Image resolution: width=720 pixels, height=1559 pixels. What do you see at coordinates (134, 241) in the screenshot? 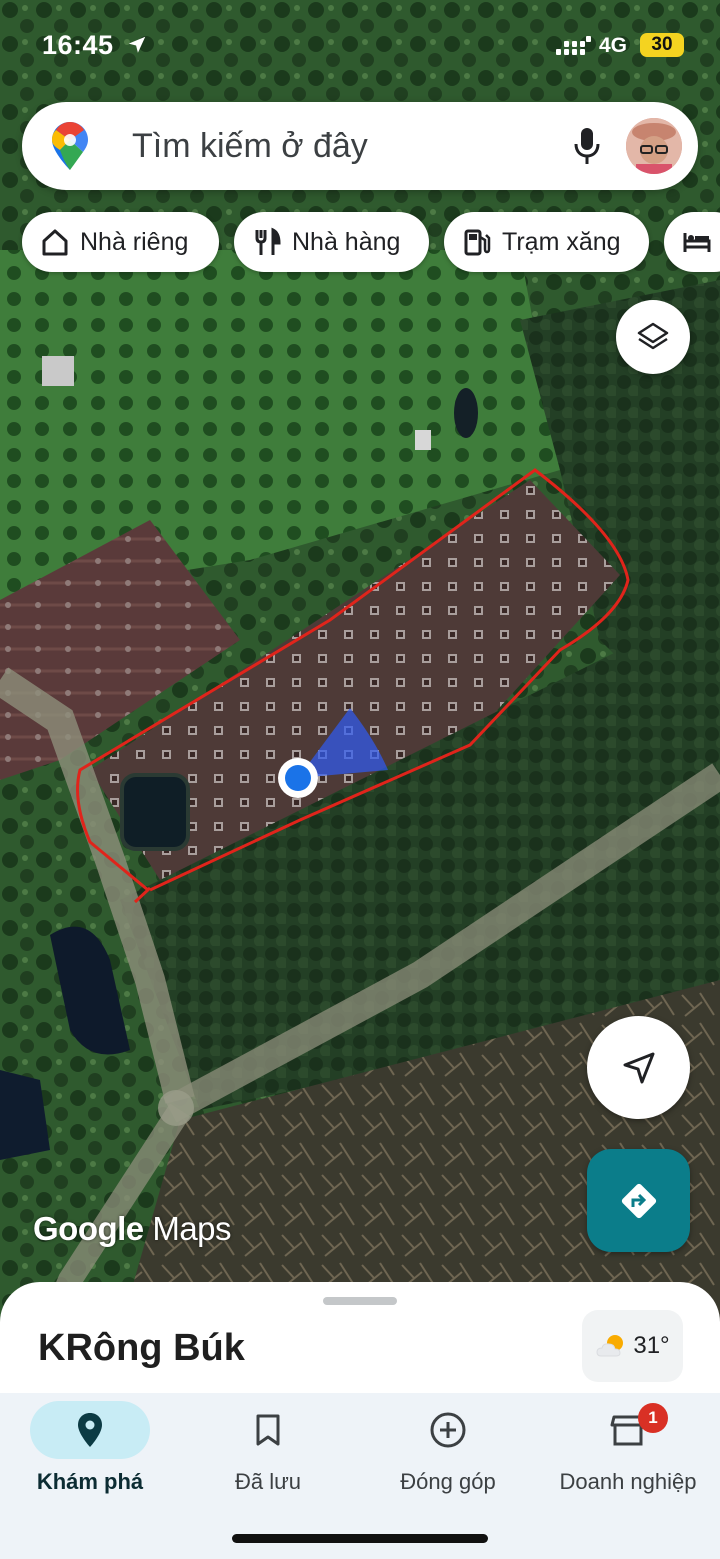
I see `chip-home-label: Nhà riêng` at bounding box center [134, 241].